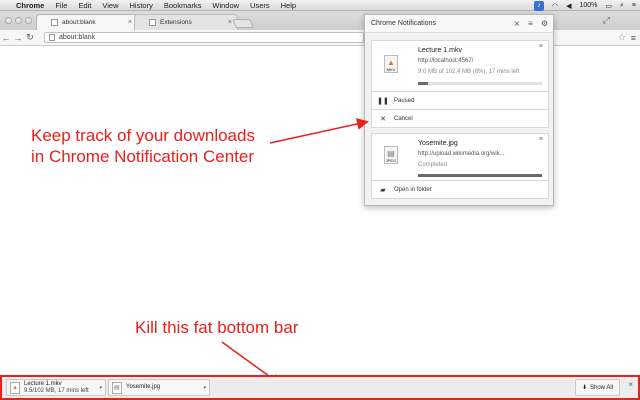 This screenshot has height=400, width=640. I want to click on menu-edit: Edit, so click(84, 5).